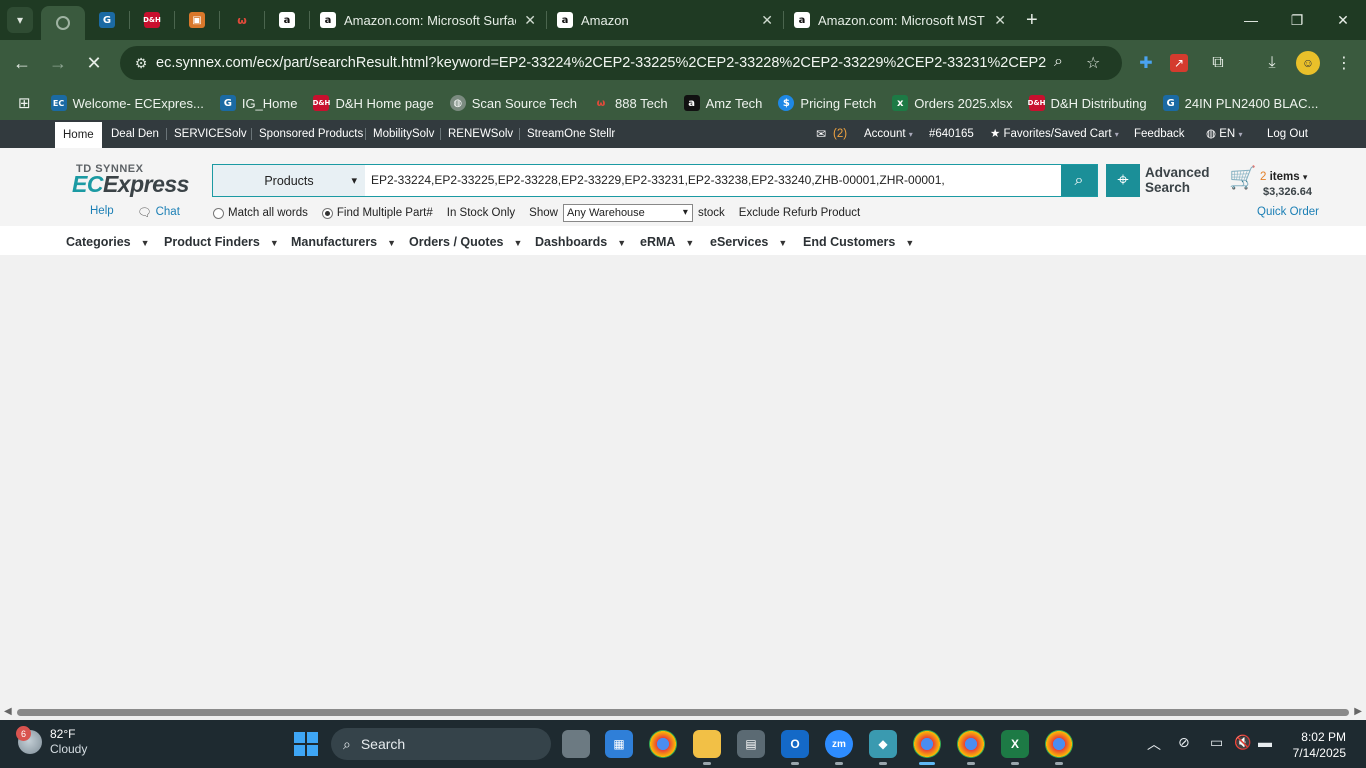 The image size is (1366, 768). I want to click on extensions-puzzle-icon: ⧉, so click(1218, 63).